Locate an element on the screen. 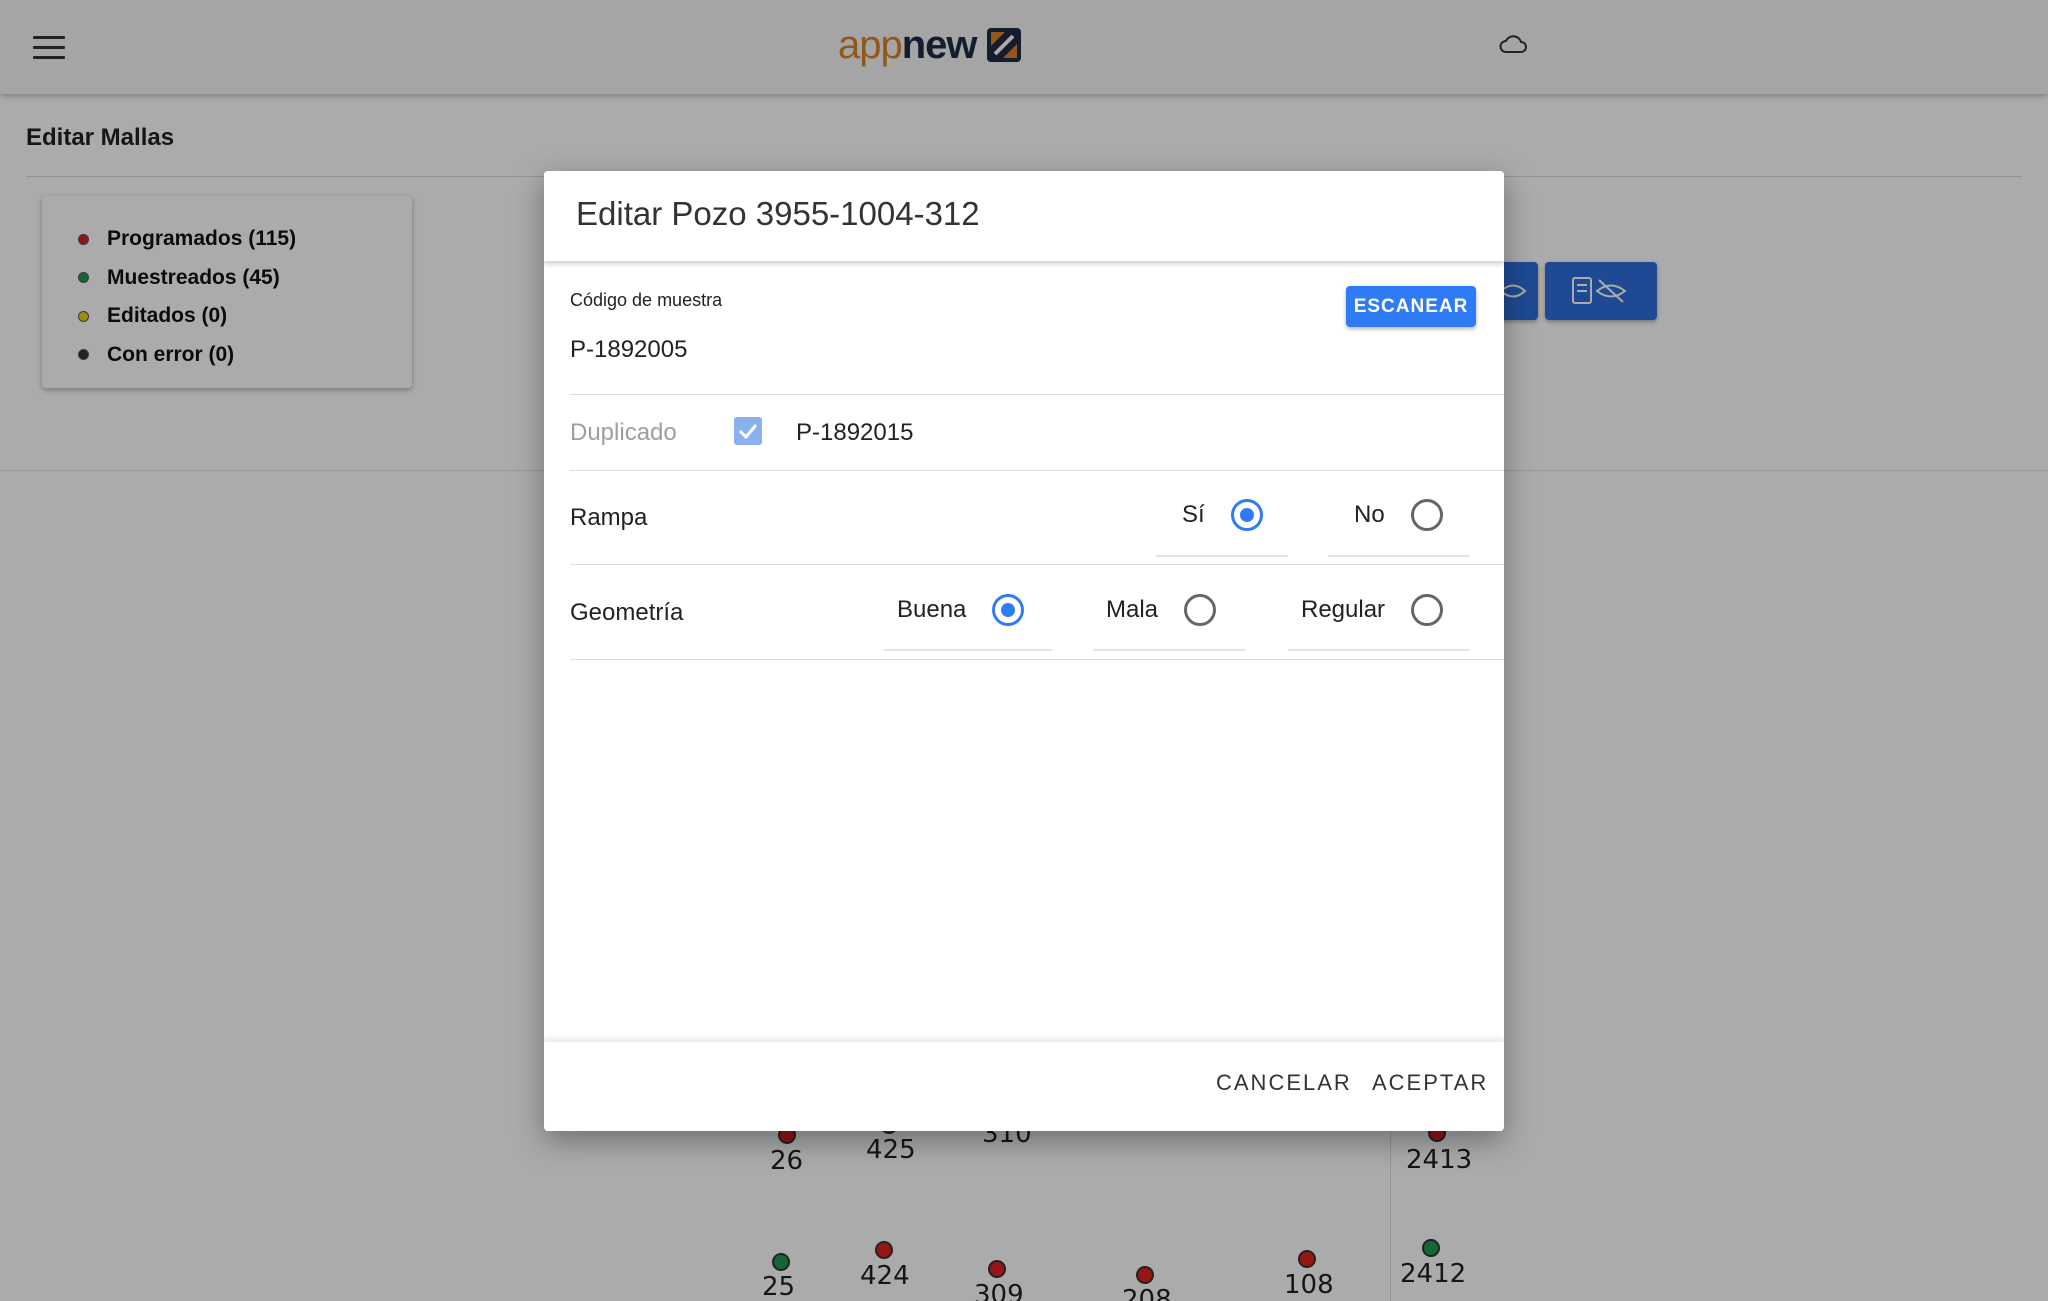 The height and width of the screenshot is (1301, 2048). duplicate-label: Duplicado is located at coordinates (623, 432).